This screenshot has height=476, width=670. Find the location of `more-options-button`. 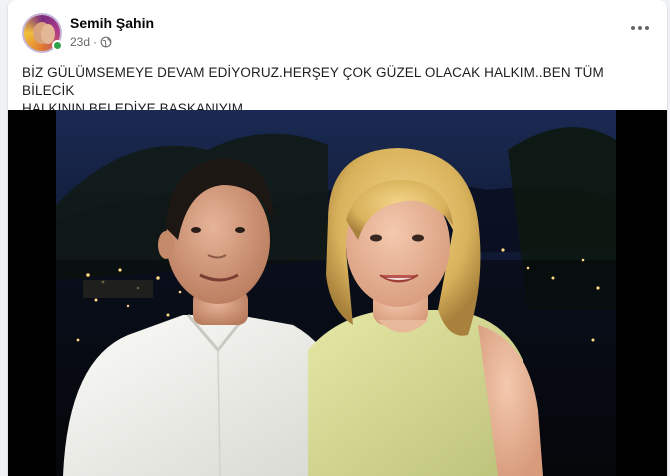

more-options-button is located at coordinates (640, 28).